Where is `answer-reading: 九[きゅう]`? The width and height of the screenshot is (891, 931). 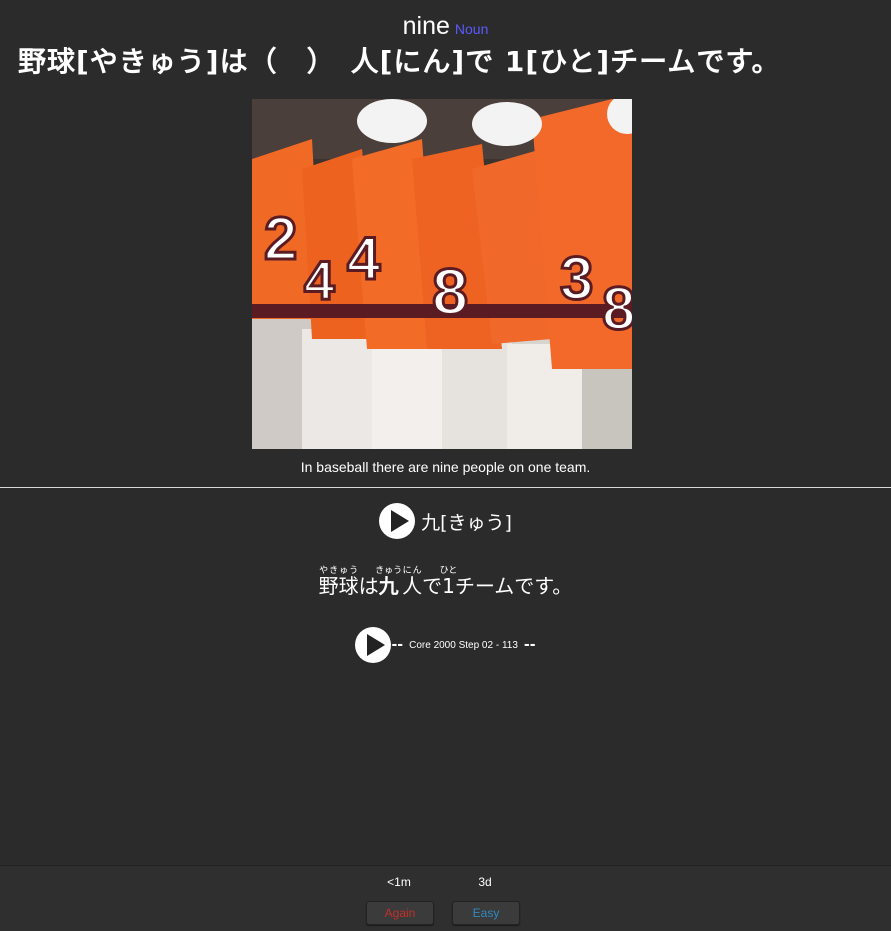 answer-reading: 九[きゅう] is located at coordinates (466, 522).